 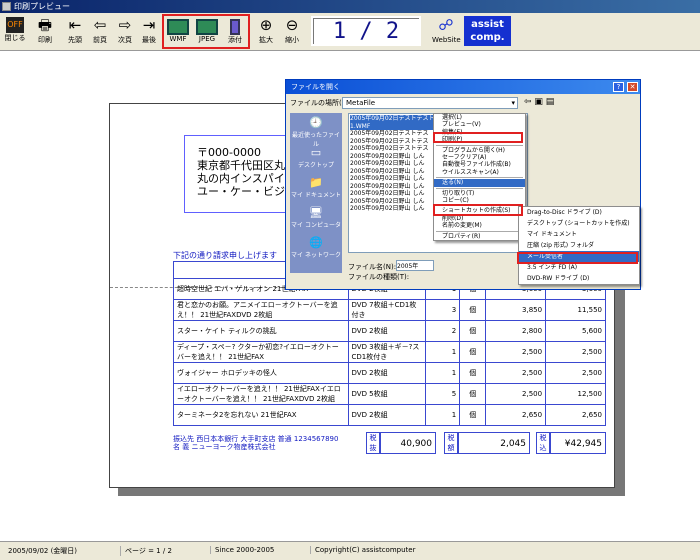 What do you see at coordinates (149, 25) in the screenshot?
I see `last-arrow-icon: ⇥` at bounding box center [149, 25].